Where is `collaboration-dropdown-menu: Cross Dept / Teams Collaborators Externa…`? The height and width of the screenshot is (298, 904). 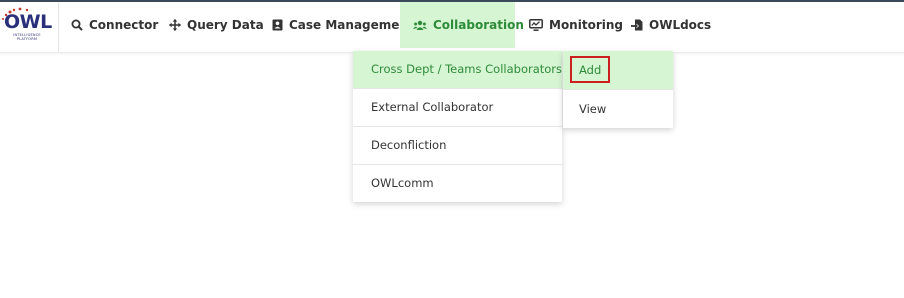 collaboration-dropdown-menu: Cross Dept / Teams Collaborators Externa… is located at coordinates (461, 126).